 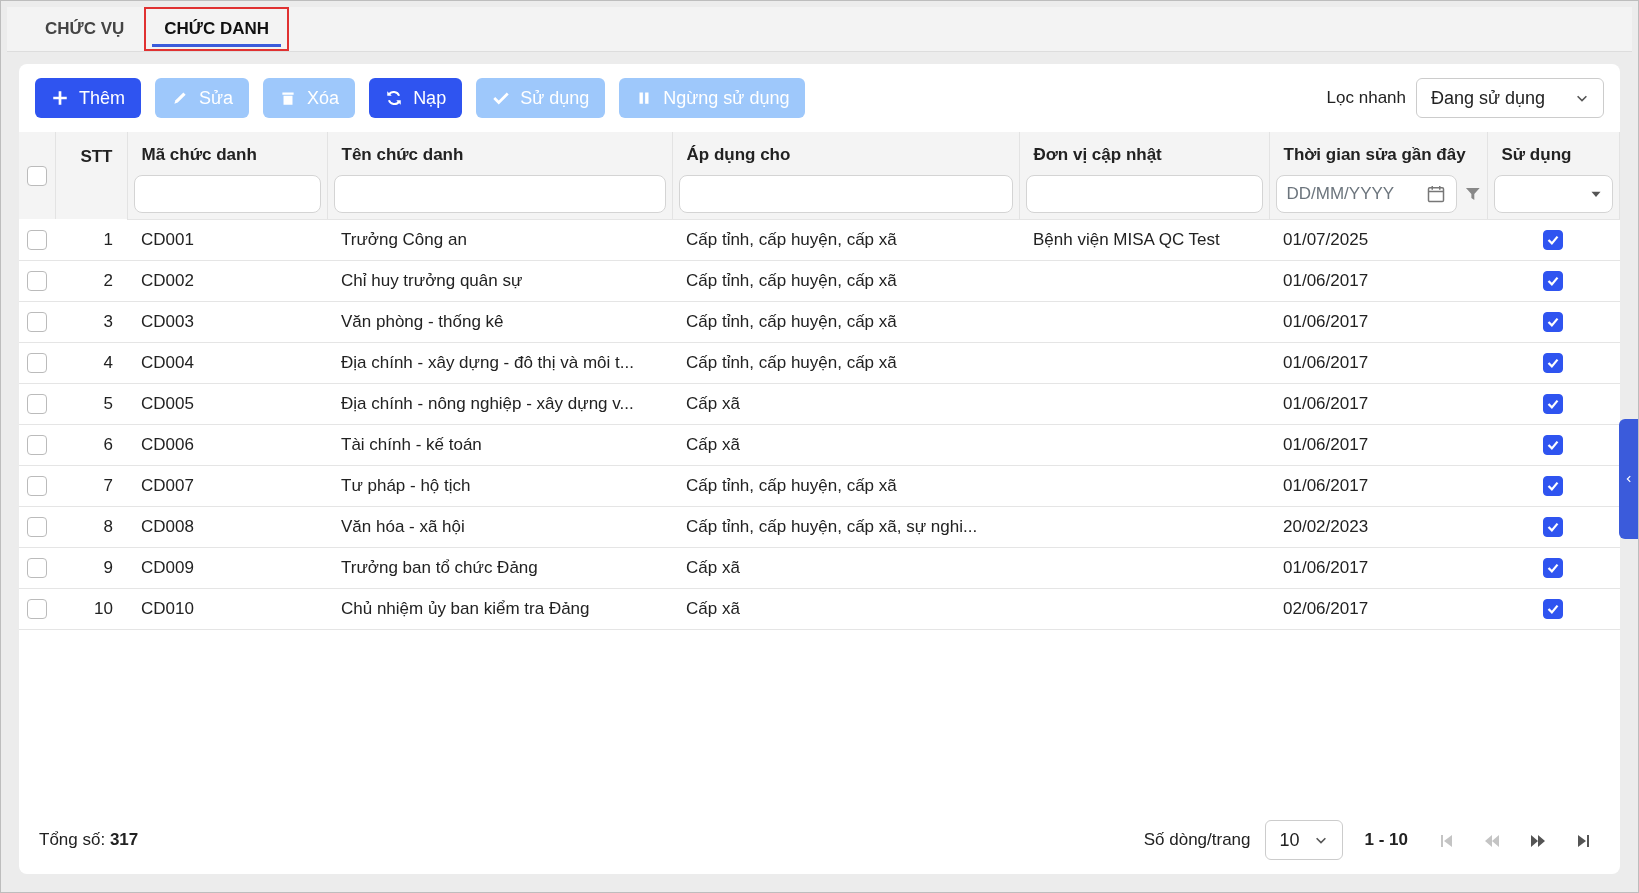 What do you see at coordinates (1326, 239) in the screenshot?
I see `table-cell: 01/07/2025` at bounding box center [1326, 239].